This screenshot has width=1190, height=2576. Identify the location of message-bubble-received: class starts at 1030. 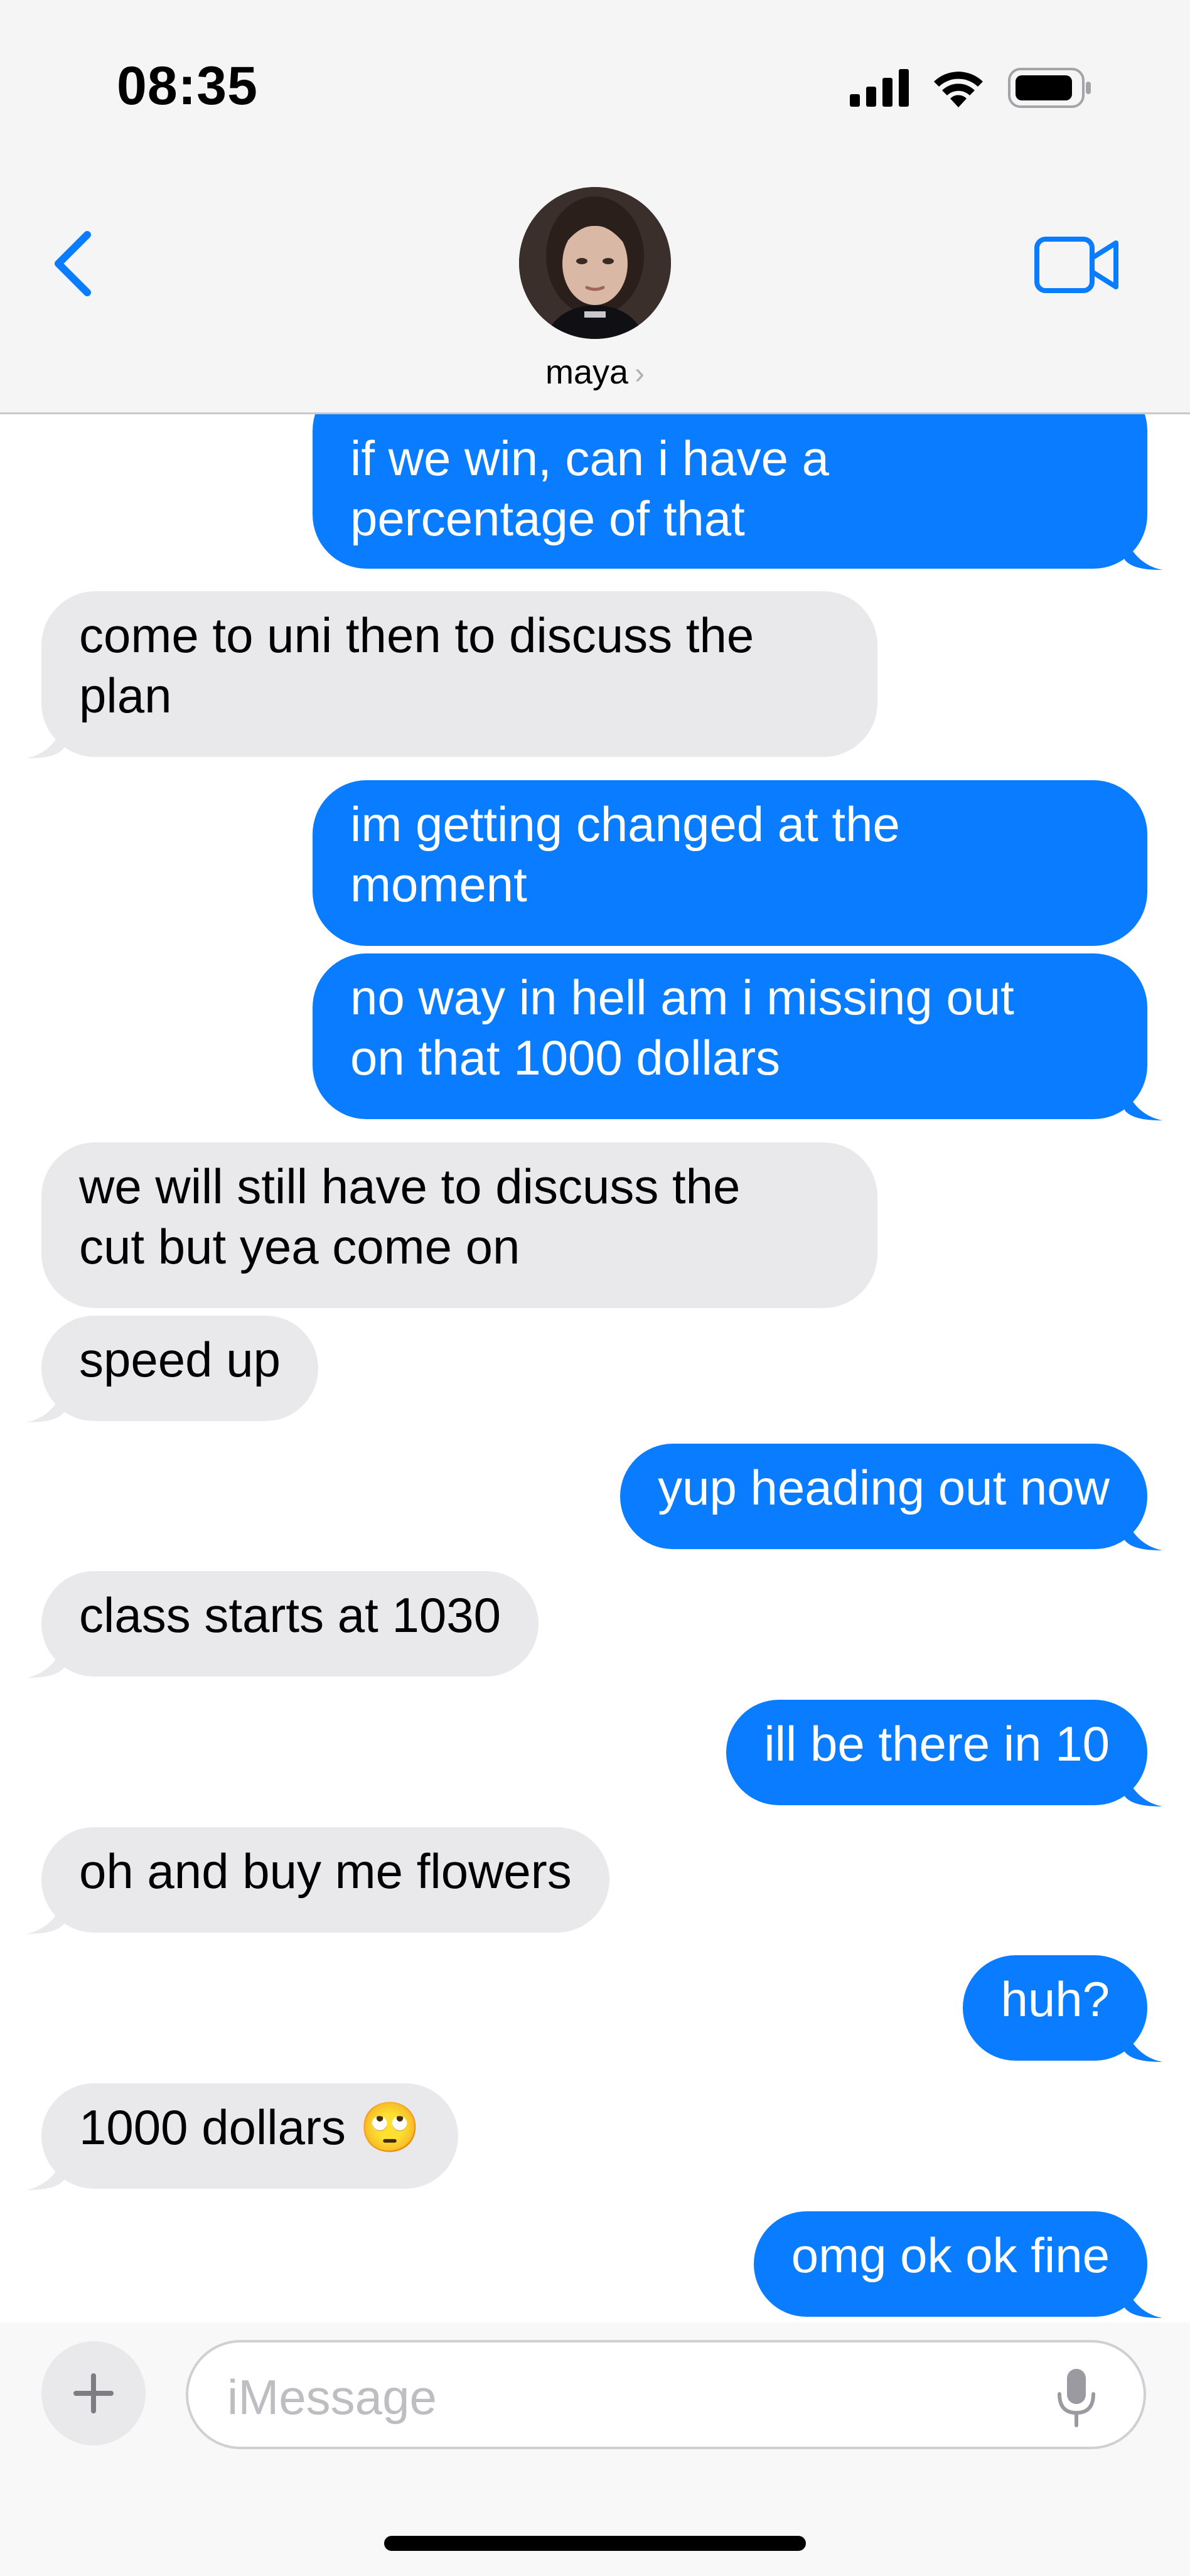
(290, 1624).